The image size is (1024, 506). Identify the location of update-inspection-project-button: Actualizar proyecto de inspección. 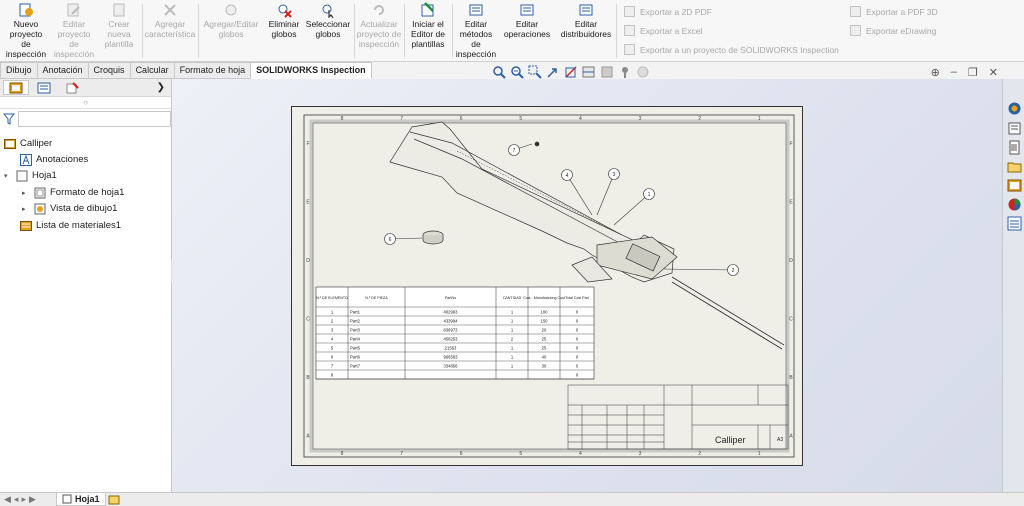
(379, 25).